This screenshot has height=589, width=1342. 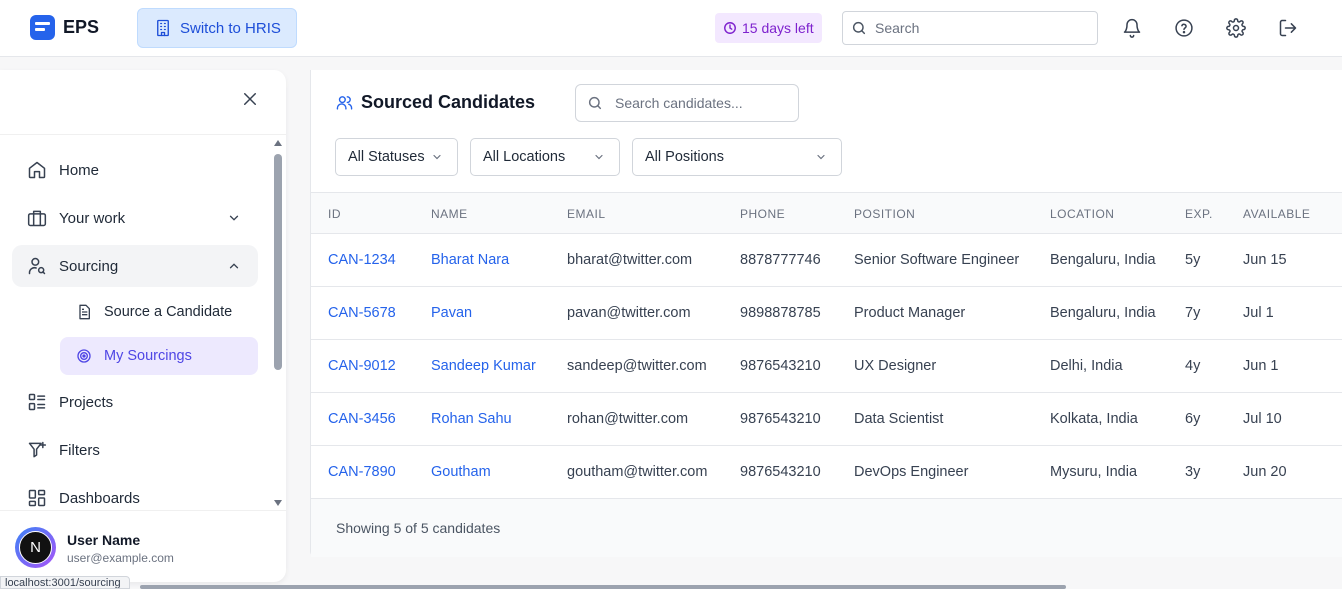 What do you see at coordinates (762, 214) in the screenshot?
I see `column-header-phone: PHONE` at bounding box center [762, 214].